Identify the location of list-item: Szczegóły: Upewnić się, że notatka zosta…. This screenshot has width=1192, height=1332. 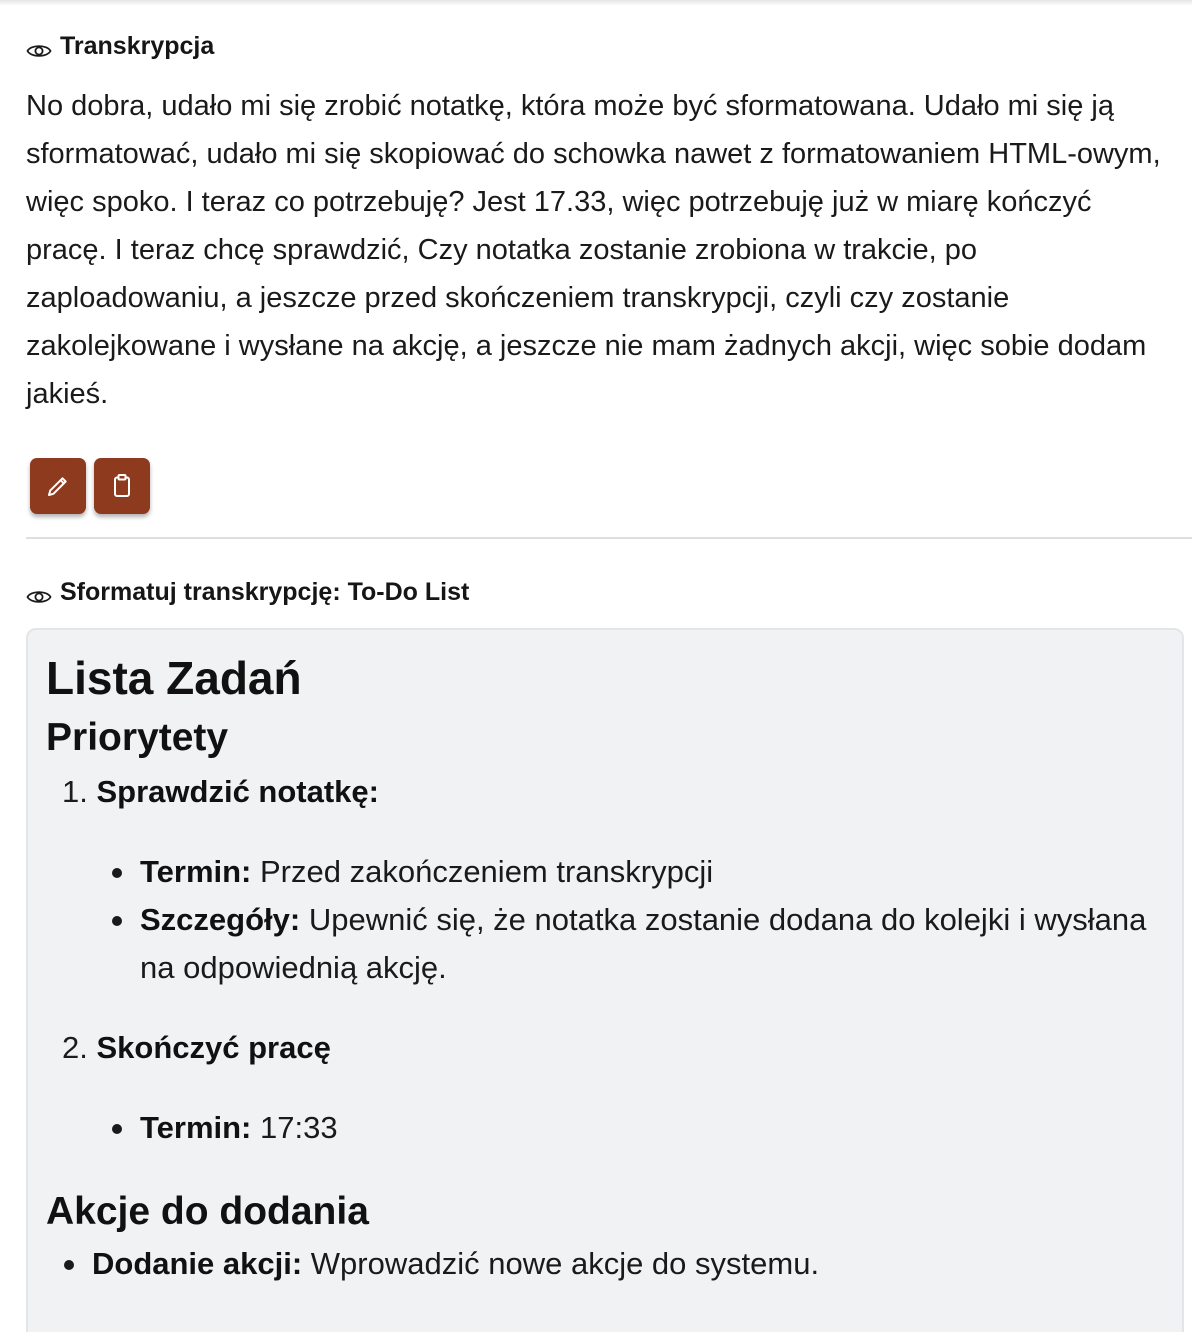
(636, 944).